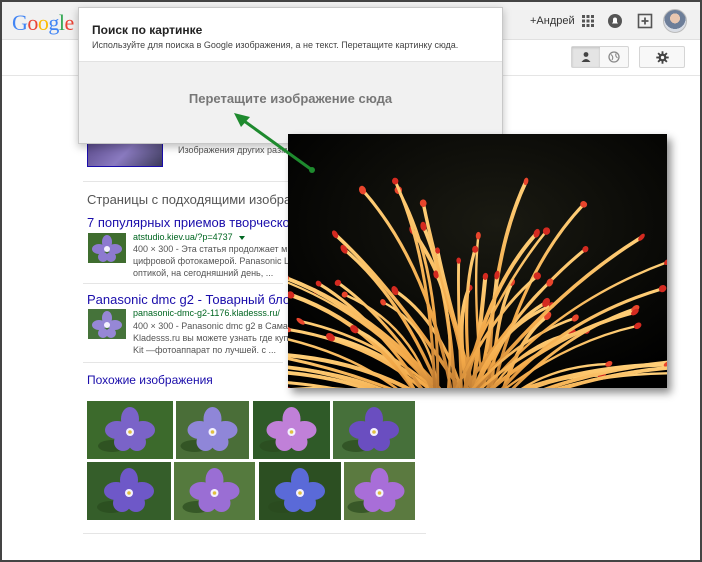 The image size is (702, 562). What do you see at coordinates (274, 143) in the screenshot?
I see `drag-arrow-icon` at bounding box center [274, 143].